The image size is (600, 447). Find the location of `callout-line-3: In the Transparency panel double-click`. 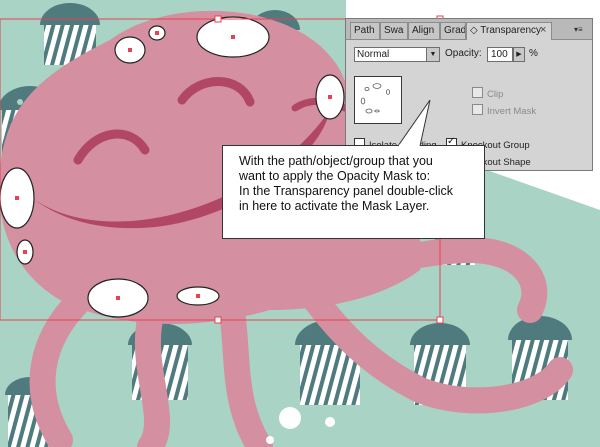

callout-line-3: In the Transparency panel double-click is located at coordinates (346, 191).